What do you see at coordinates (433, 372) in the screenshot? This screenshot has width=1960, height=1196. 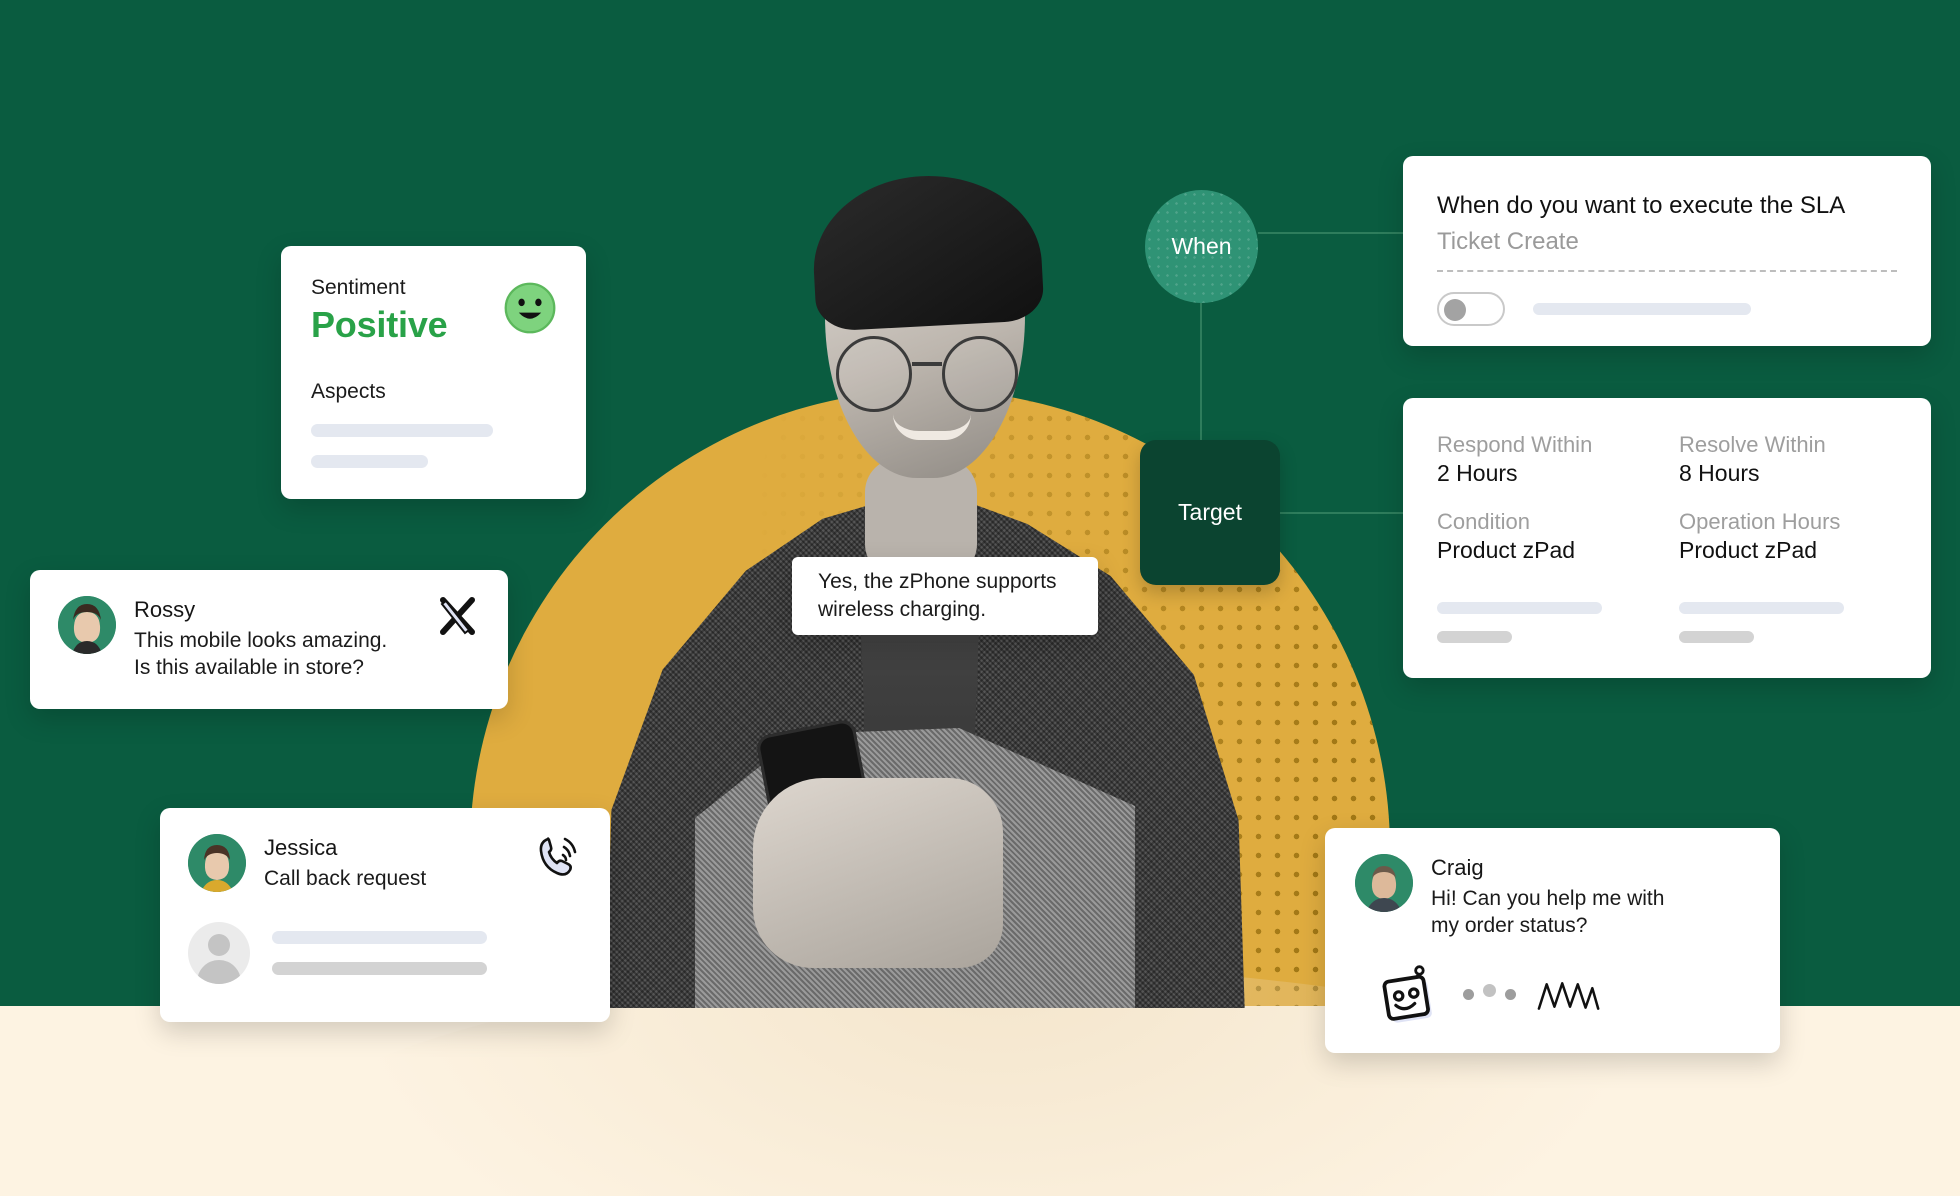 I see `sentiment-card: Sentiment Positive Aspects` at bounding box center [433, 372].